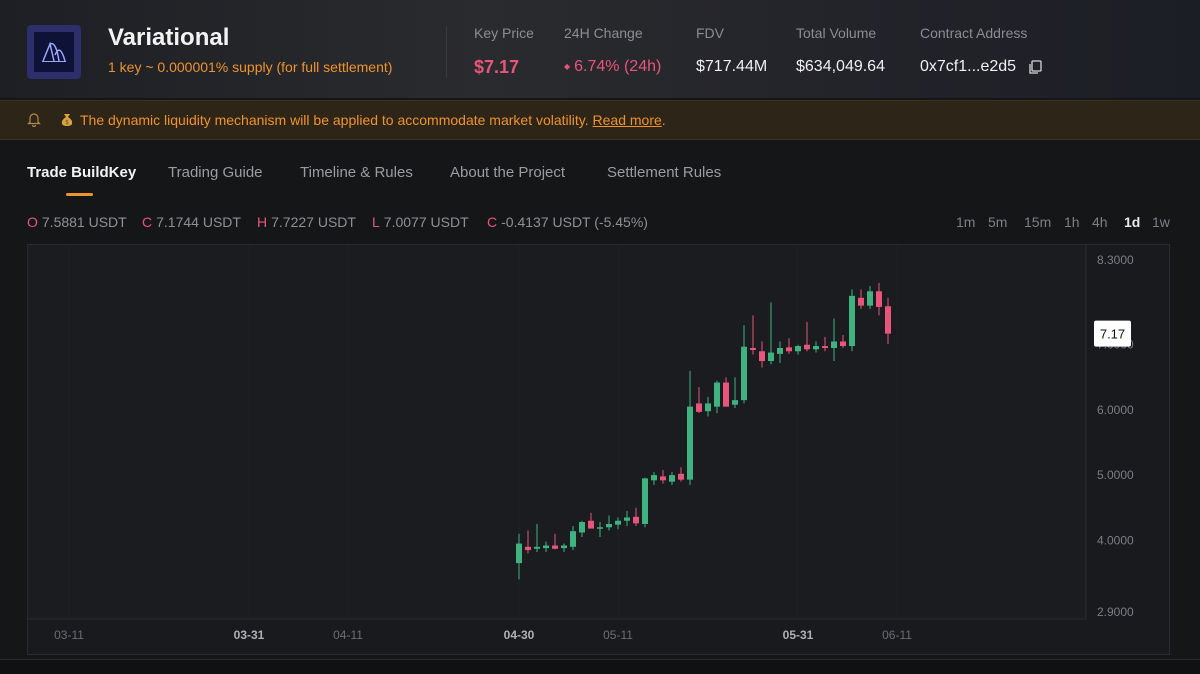 The width and height of the screenshot is (1200, 674). I want to click on x-tick-label: 03-31, so click(249, 635).